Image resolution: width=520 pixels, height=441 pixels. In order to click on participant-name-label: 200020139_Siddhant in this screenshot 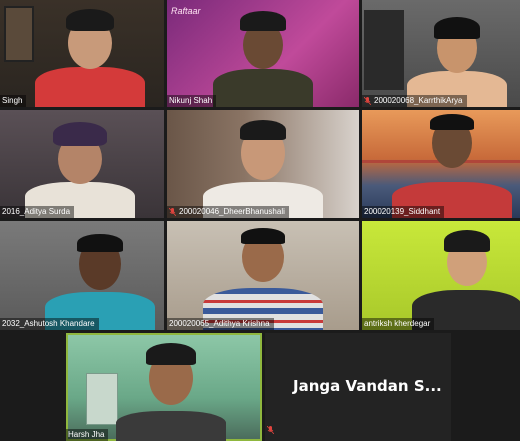, I will do `click(403, 212)`.